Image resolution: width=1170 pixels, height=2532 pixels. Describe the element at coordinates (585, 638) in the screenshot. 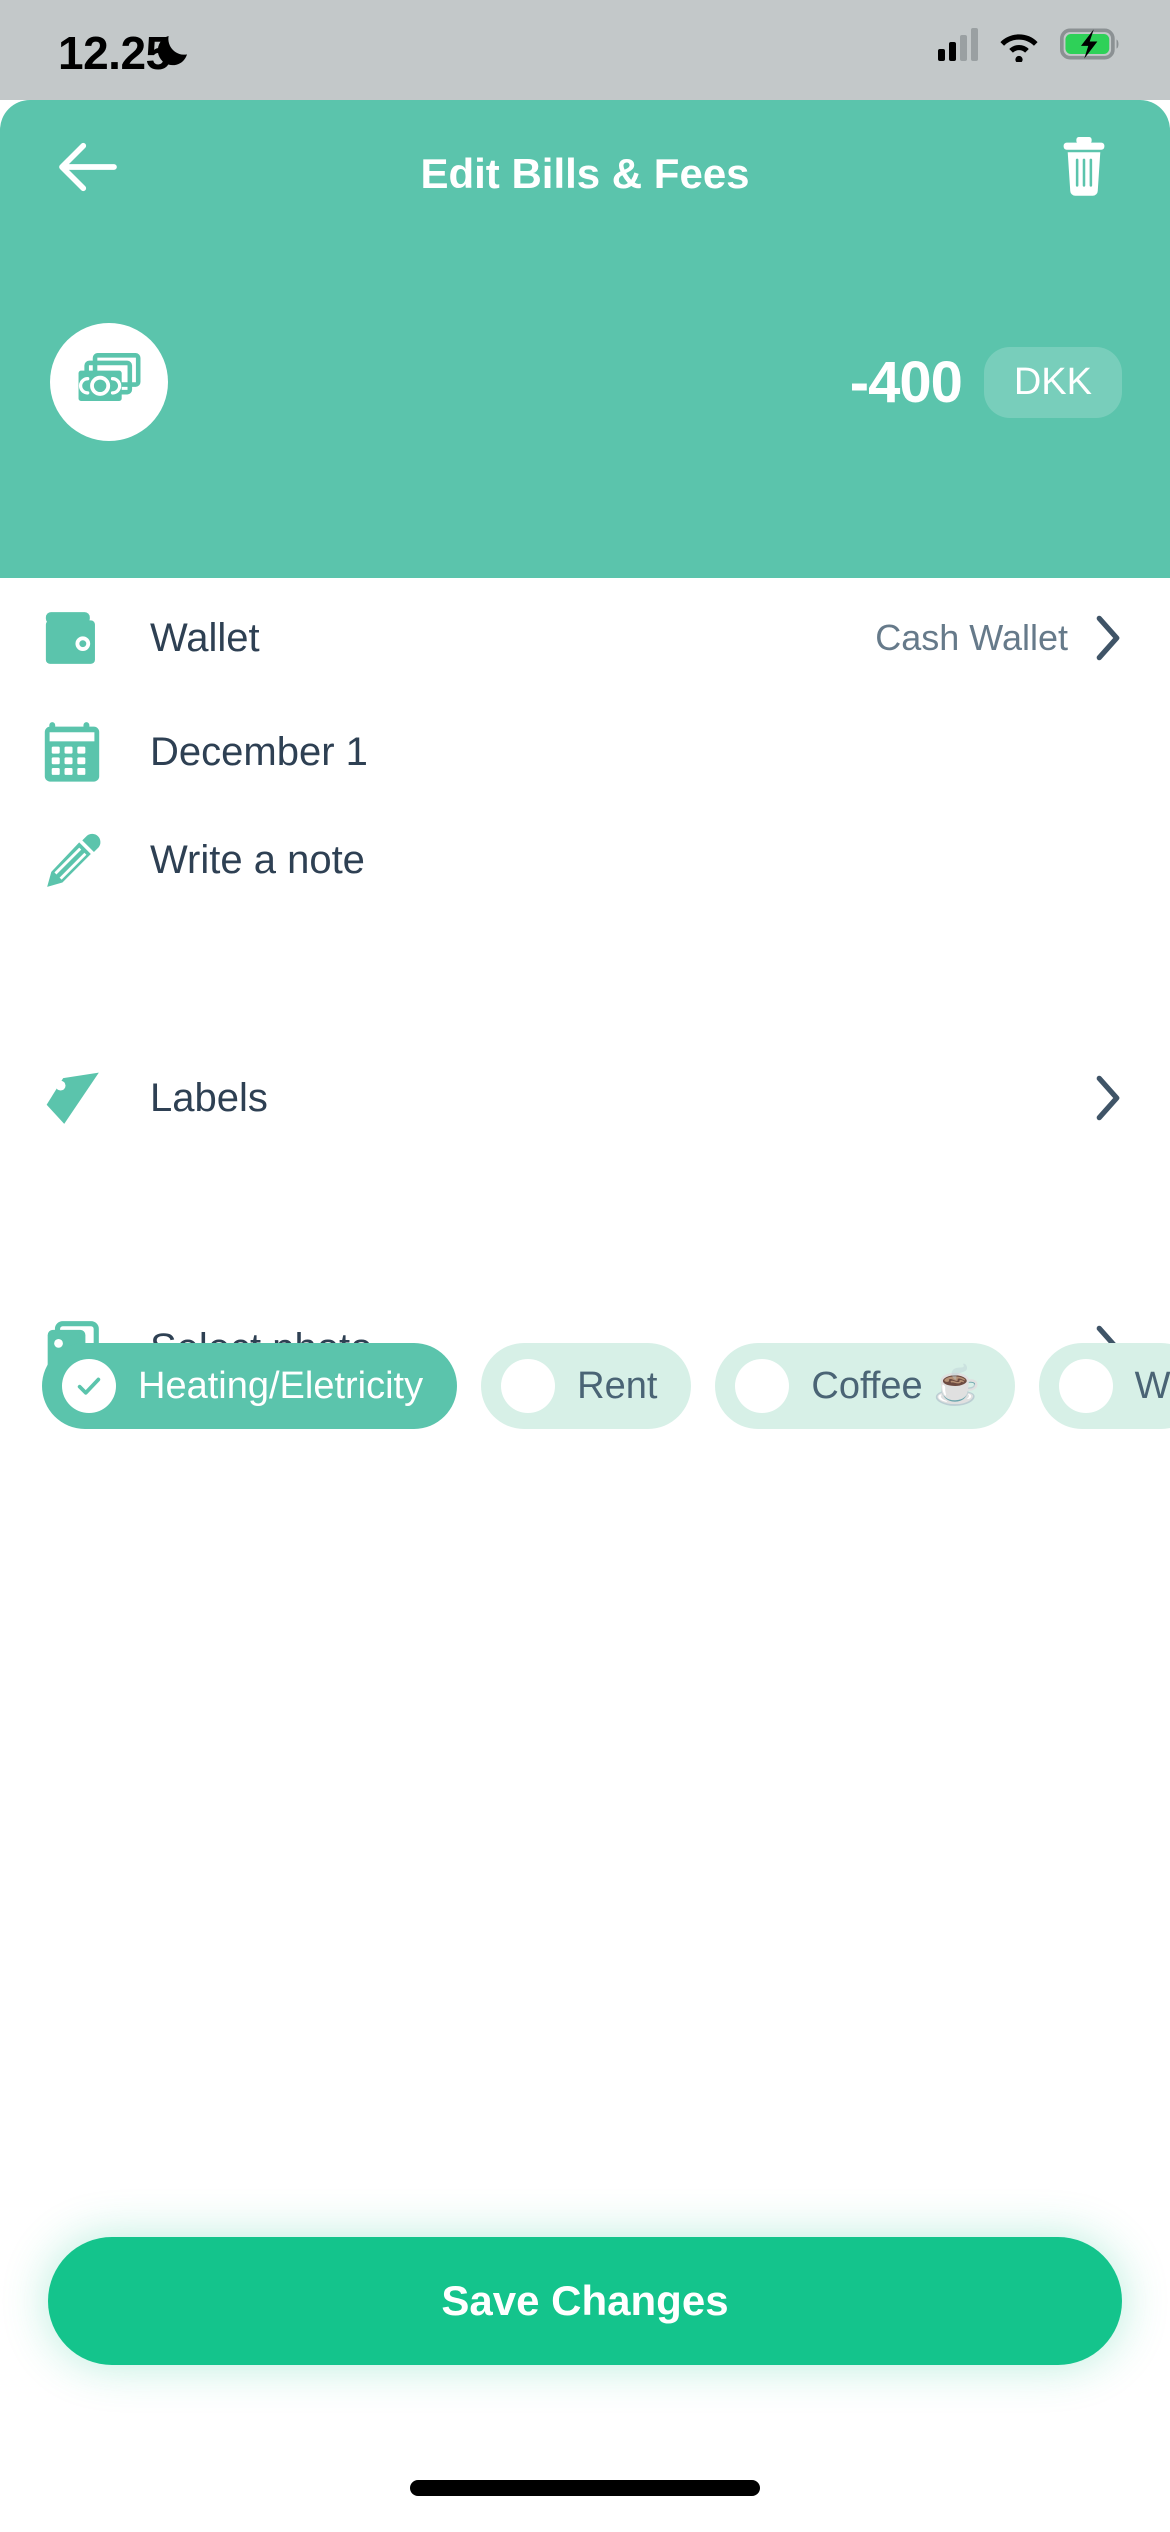

I see `wallet-row: Wallet Cash Wallet` at that location.